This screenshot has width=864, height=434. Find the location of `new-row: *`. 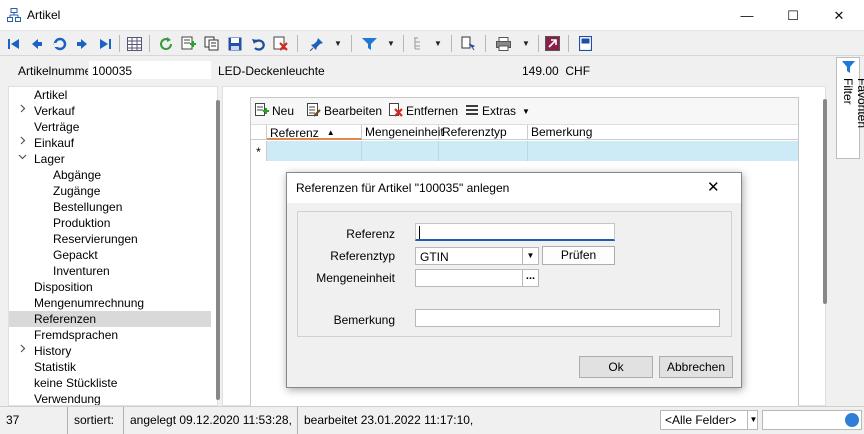

new-row: * is located at coordinates (524, 151).